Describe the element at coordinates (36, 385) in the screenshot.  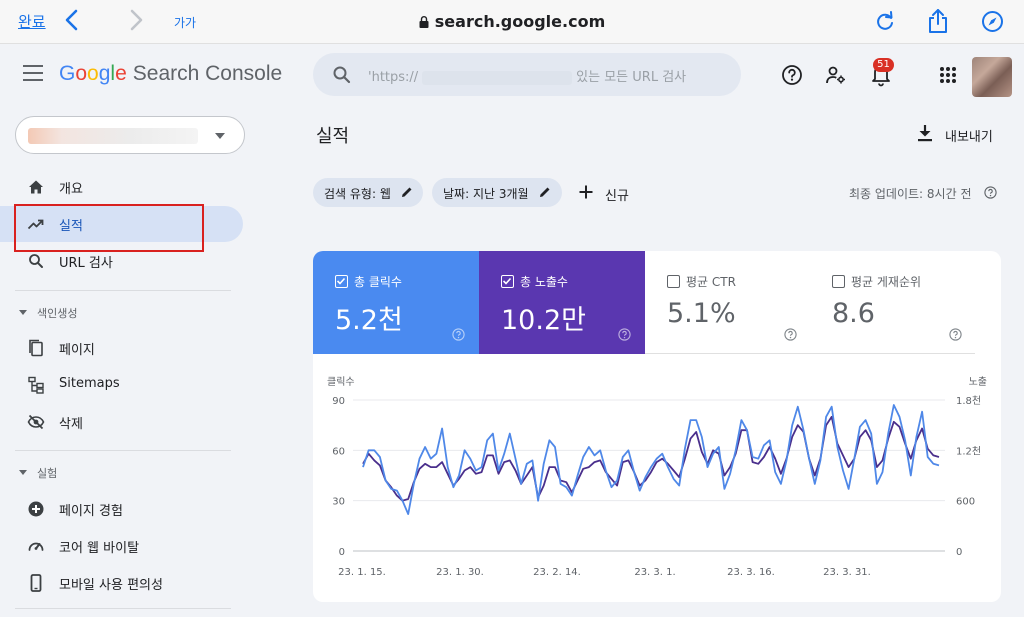
I see `sitemap-icon` at that location.